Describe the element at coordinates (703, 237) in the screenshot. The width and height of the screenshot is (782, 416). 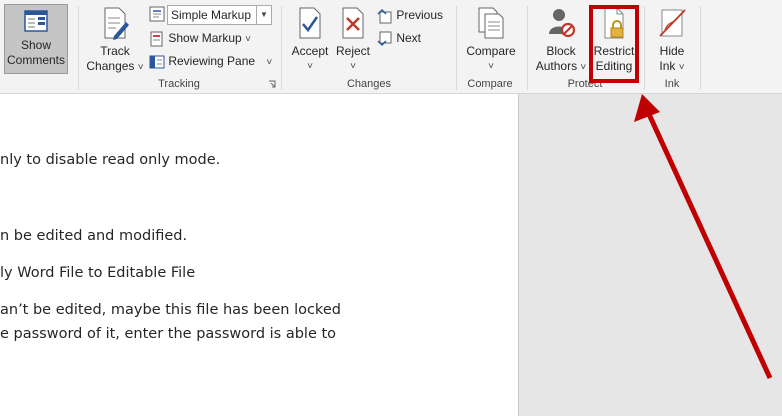
I see `red-arrow-annotation` at that location.